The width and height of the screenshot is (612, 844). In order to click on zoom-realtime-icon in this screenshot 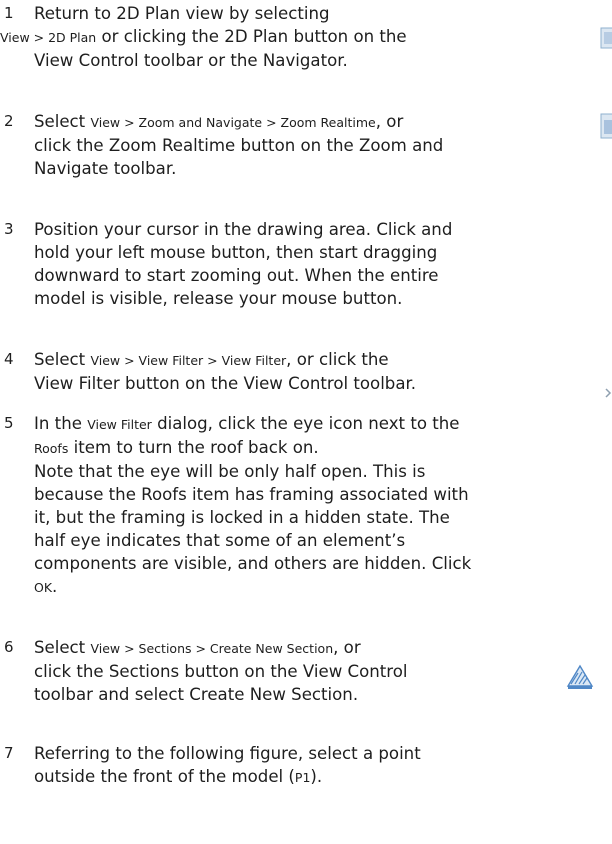, I will do `click(606, 126)`.